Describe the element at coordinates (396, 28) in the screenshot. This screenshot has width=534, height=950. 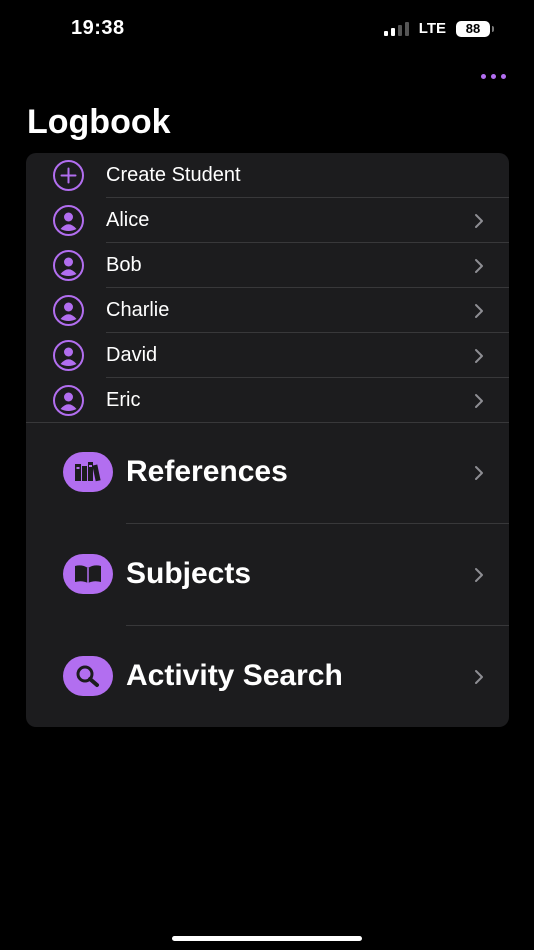
I see `cellular-signal-icon` at that location.